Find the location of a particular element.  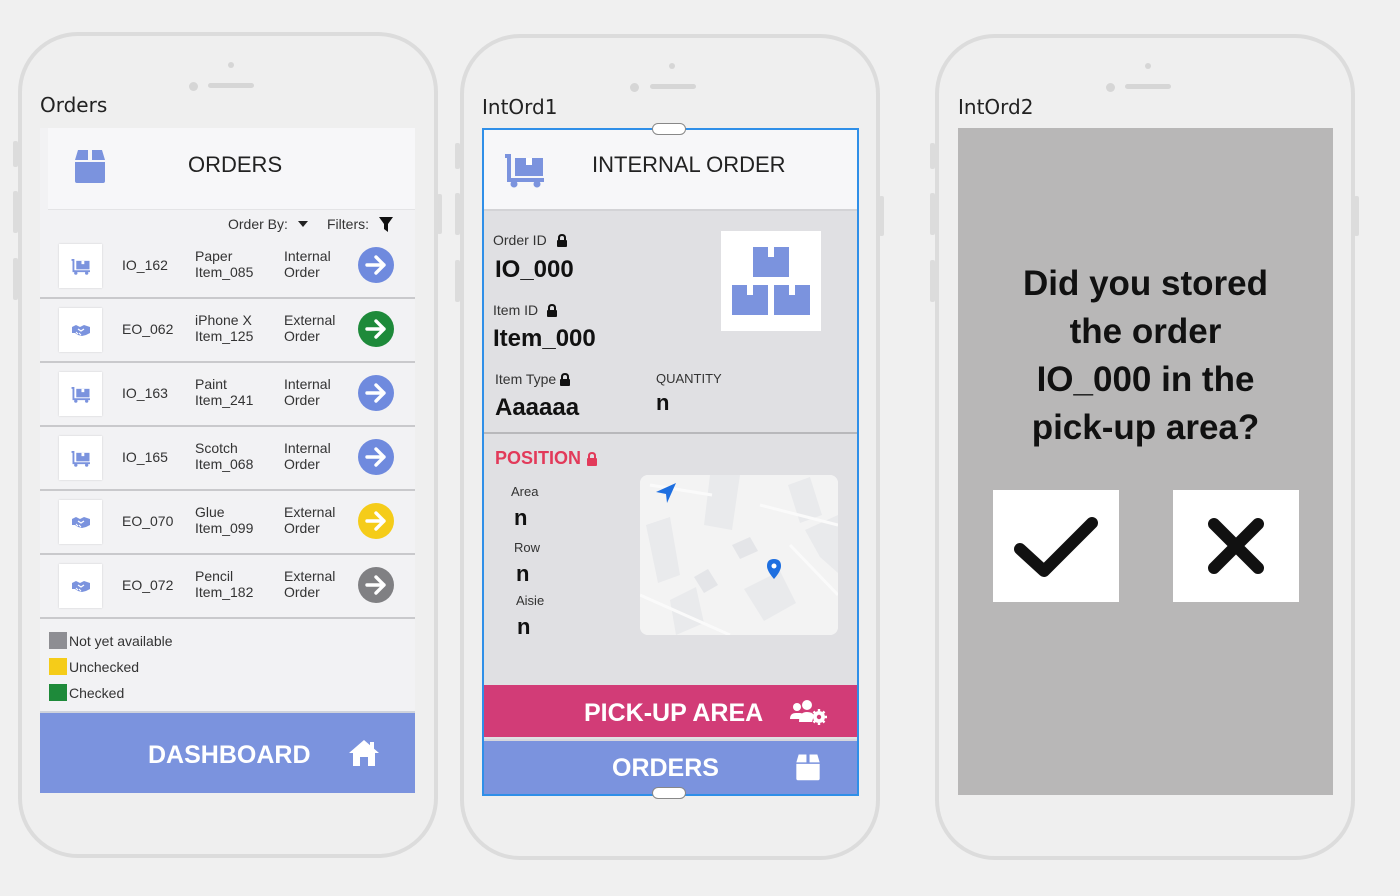

order-item: Scotch Item_068 is located at coordinates (224, 456).